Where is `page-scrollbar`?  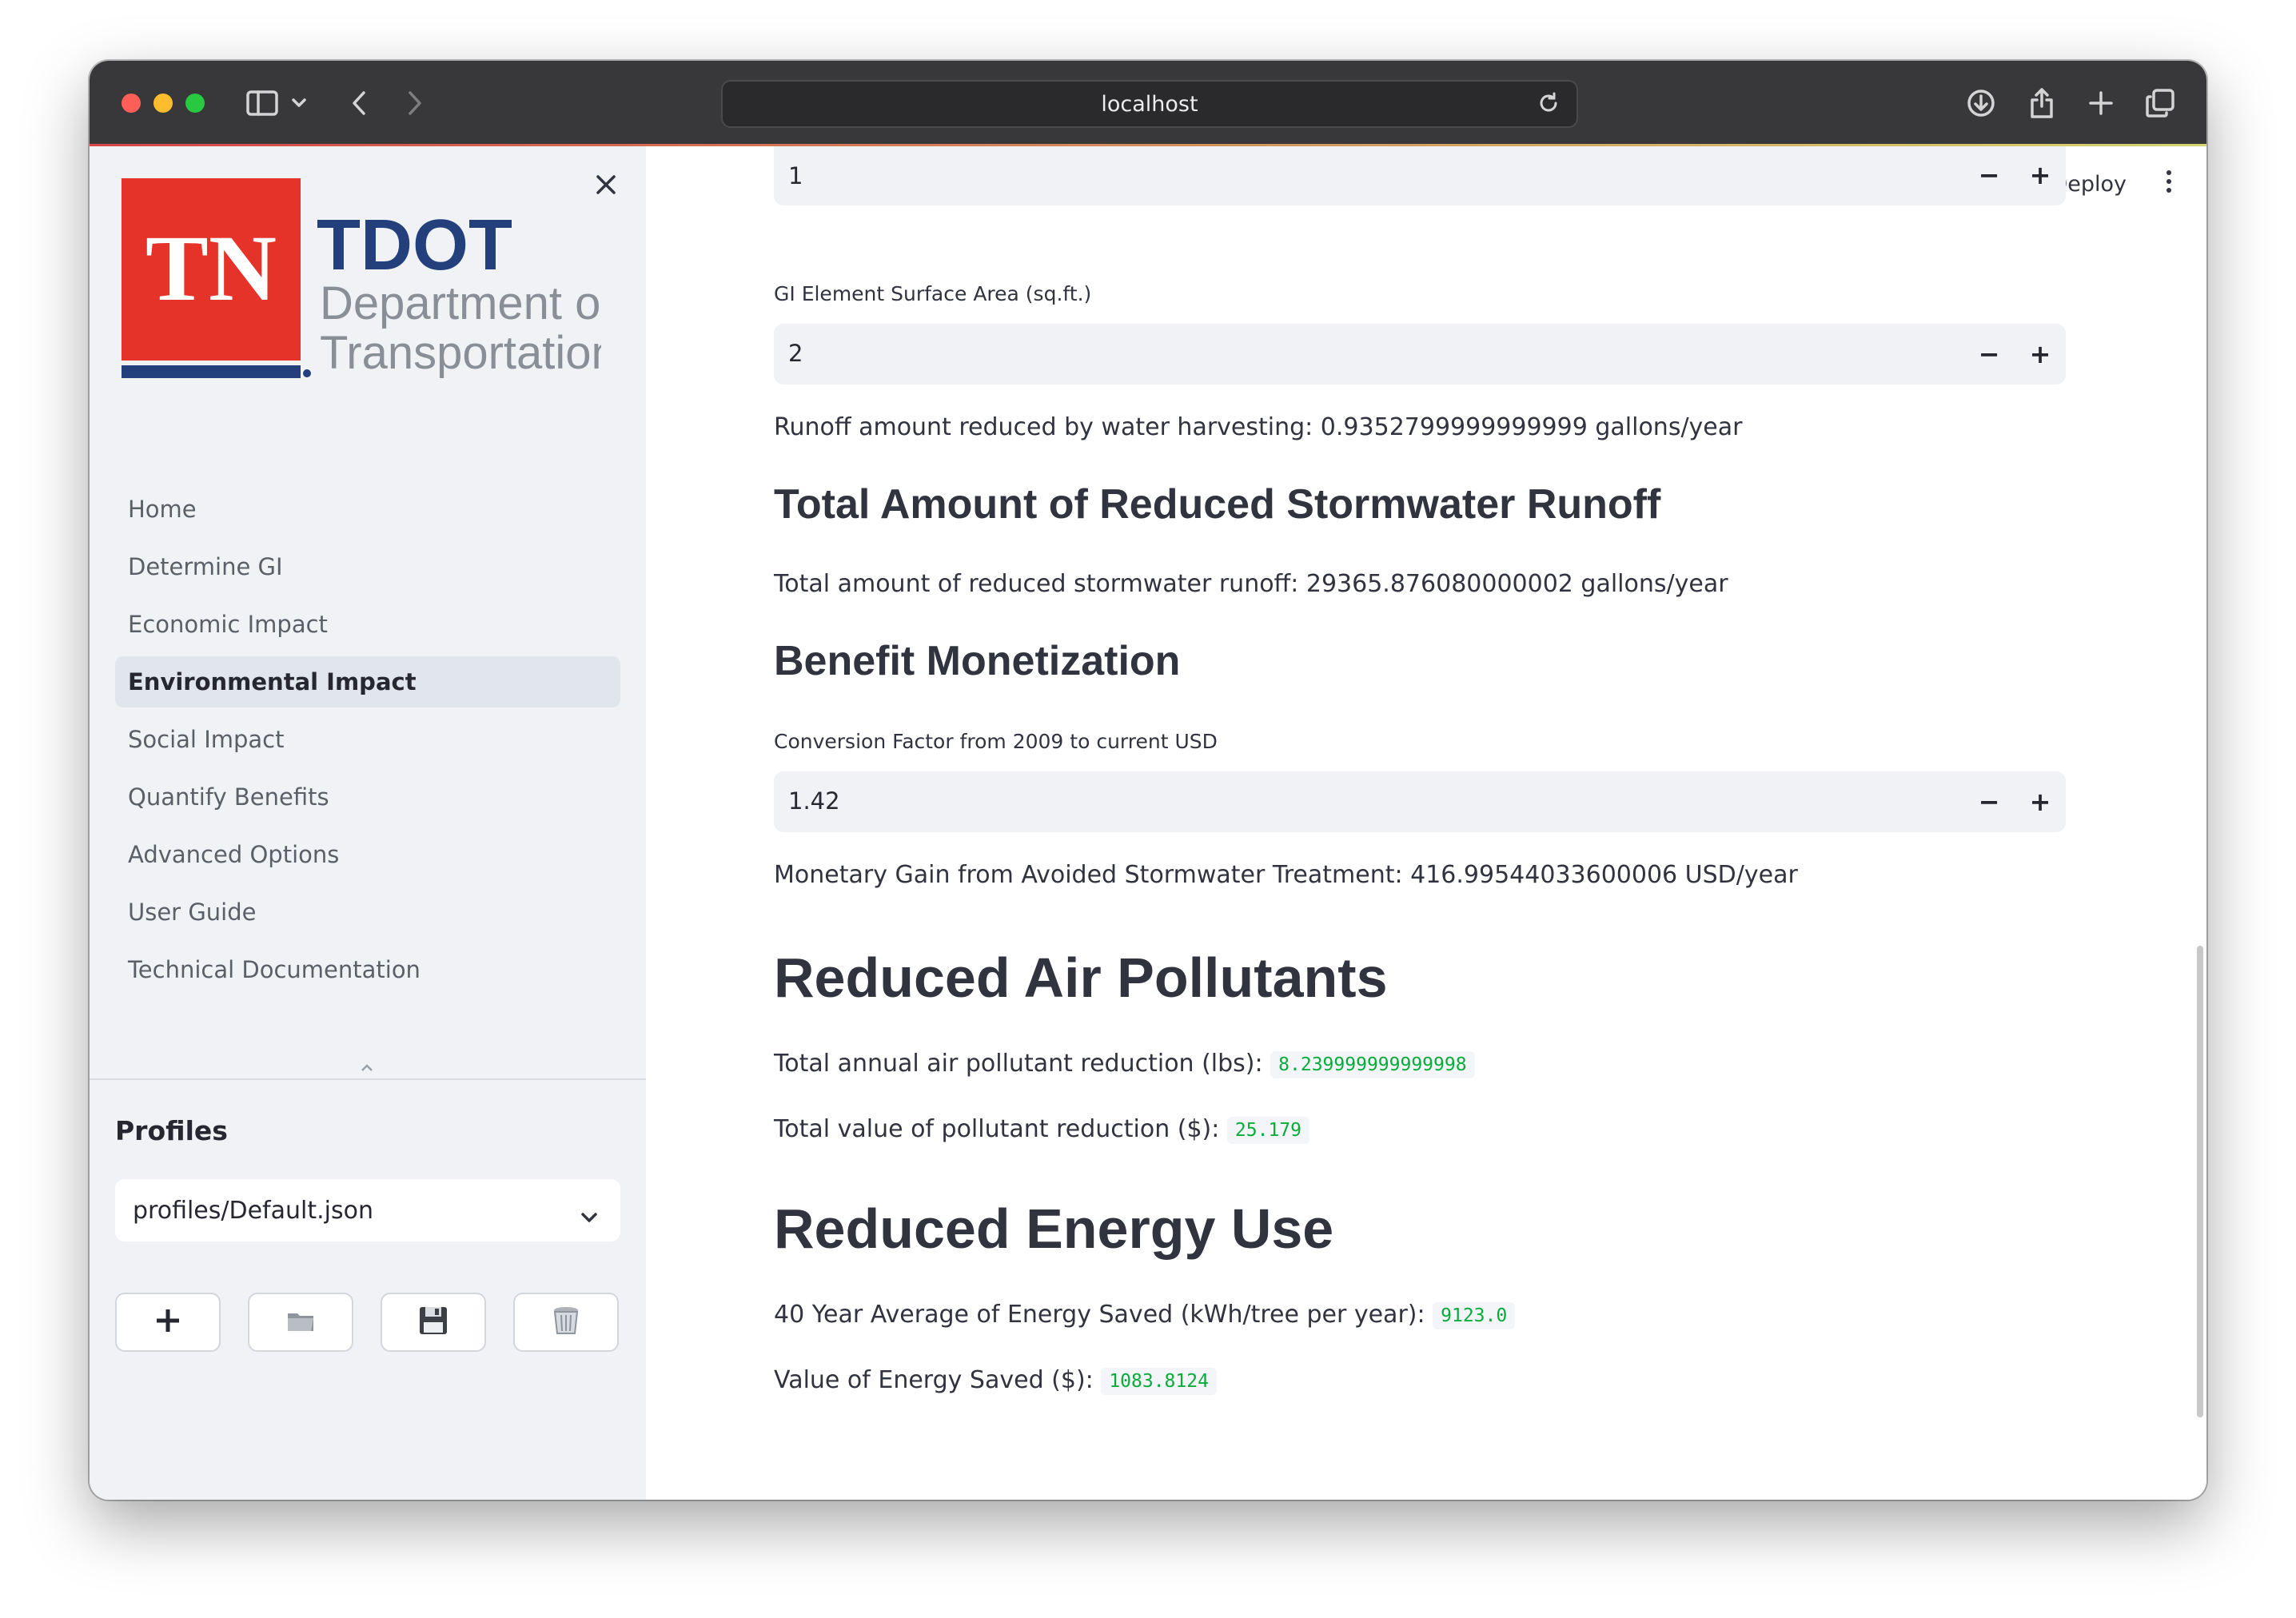
page-scrollbar is located at coordinates (2200, 1181).